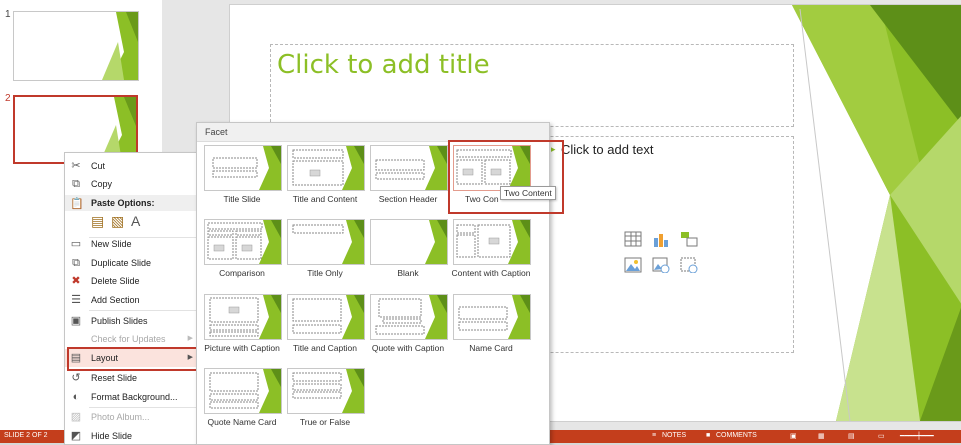 The image size is (961, 445). Describe the element at coordinates (26, 435) in the screenshot. I see `slide-indicator: SLIDE 2 OF 2` at that location.